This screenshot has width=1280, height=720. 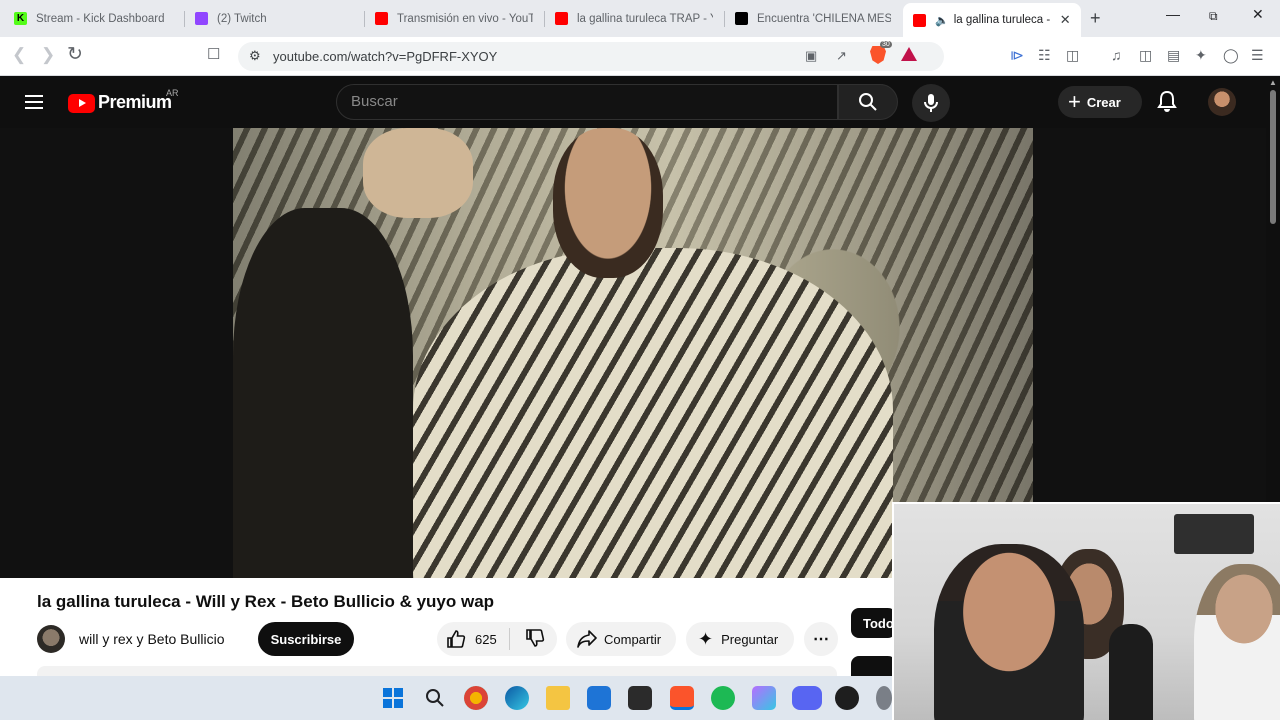 What do you see at coordinates (476, 698) in the screenshot?
I see `chrome-like-icon` at bounding box center [476, 698].